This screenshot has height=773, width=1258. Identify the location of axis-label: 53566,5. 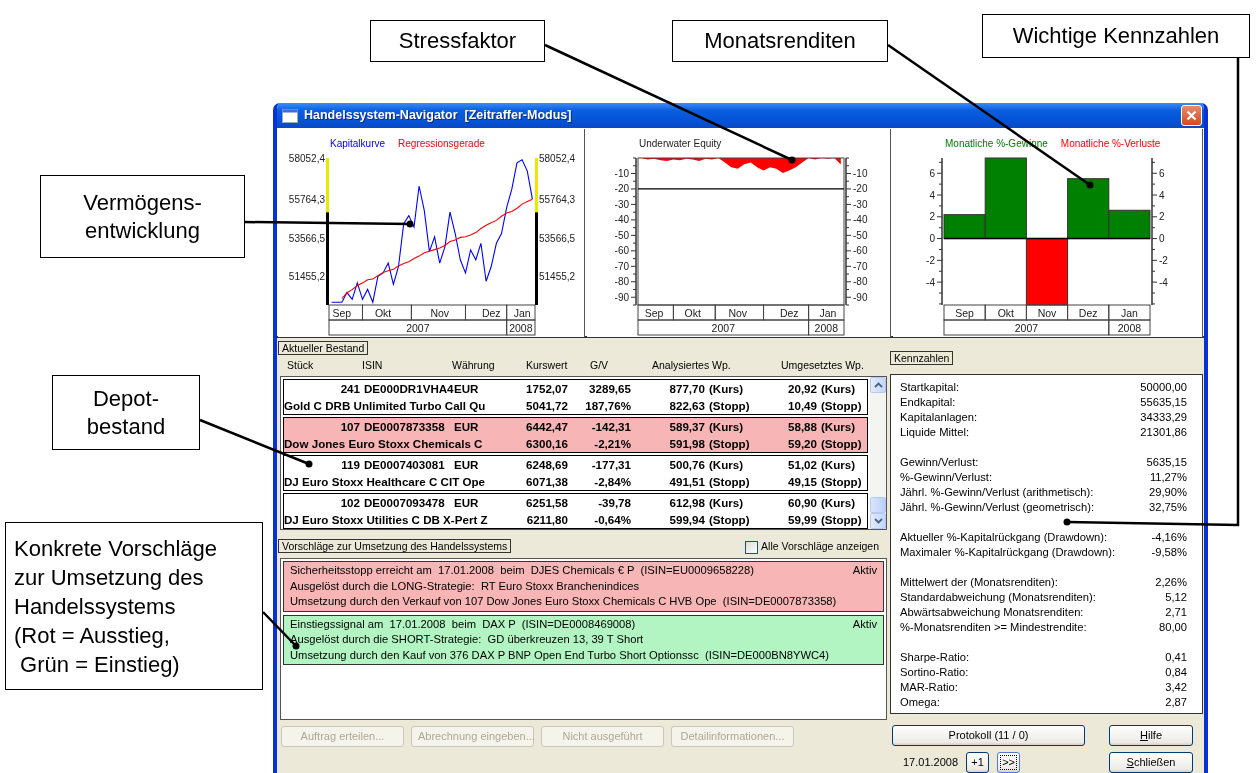
(557, 238).